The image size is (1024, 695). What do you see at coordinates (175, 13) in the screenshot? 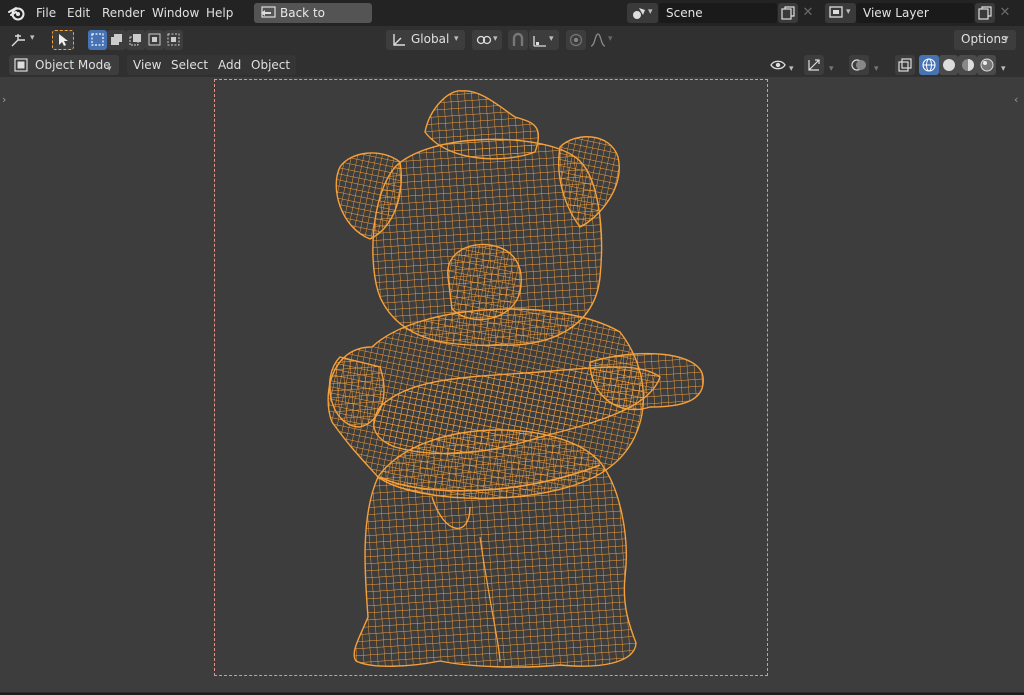
I see `menu-window: Window` at bounding box center [175, 13].